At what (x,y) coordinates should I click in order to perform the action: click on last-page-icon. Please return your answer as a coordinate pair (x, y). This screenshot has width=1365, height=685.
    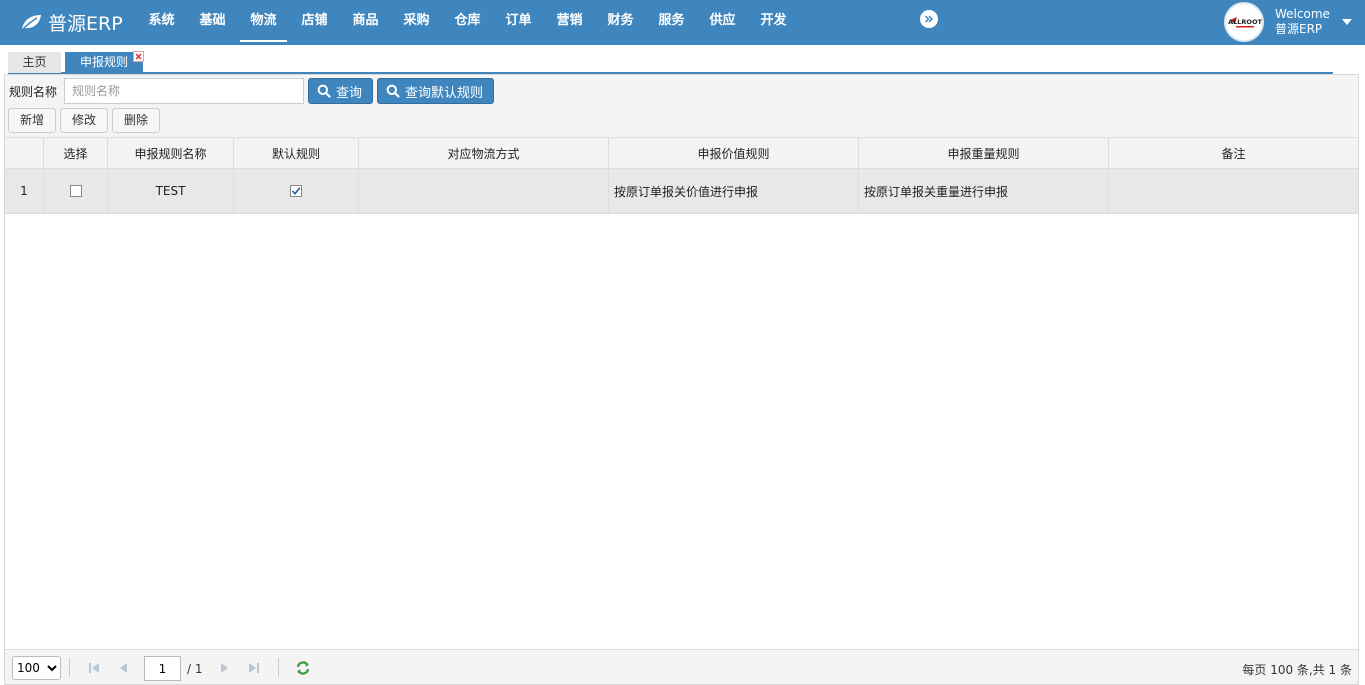
    Looking at the image, I should click on (254, 668).